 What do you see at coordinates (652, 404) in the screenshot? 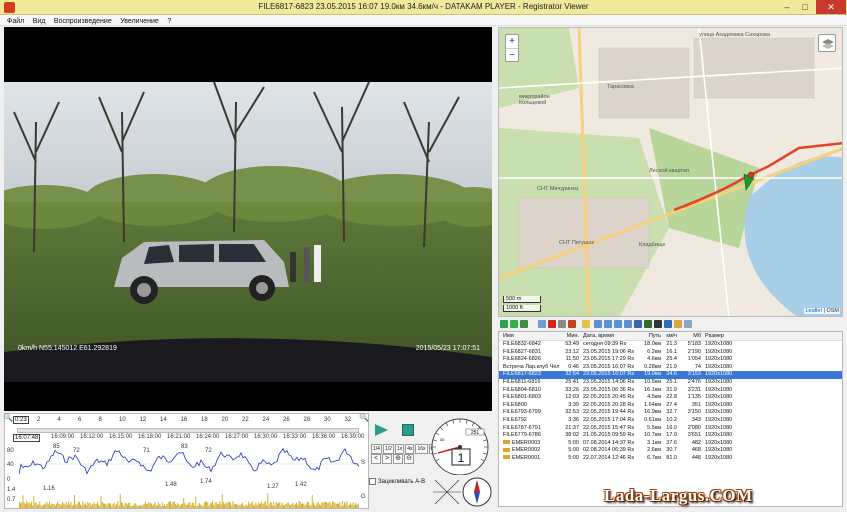
I see `file-path-cell: 1.64км` at bounding box center [652, 404].